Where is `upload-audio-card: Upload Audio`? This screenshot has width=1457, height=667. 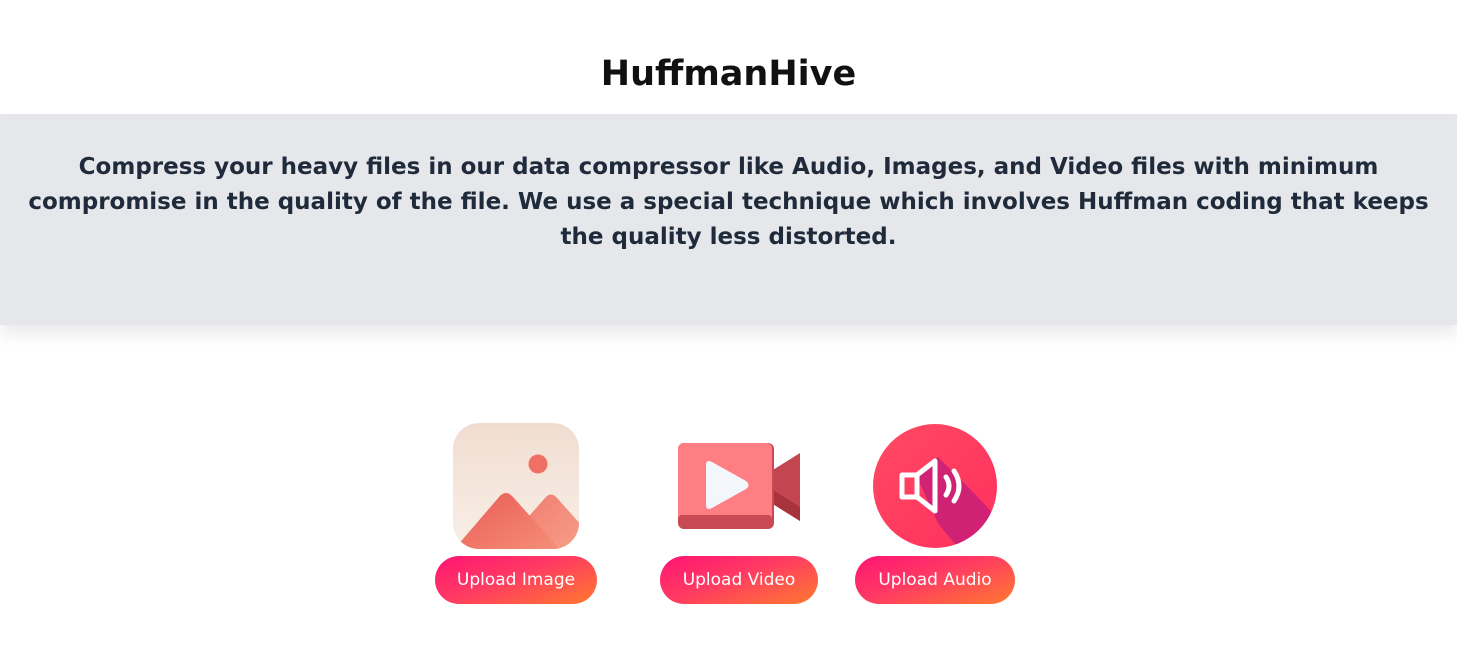
upload-audio-card: Upload Audio is located at coordinates (935, 513).